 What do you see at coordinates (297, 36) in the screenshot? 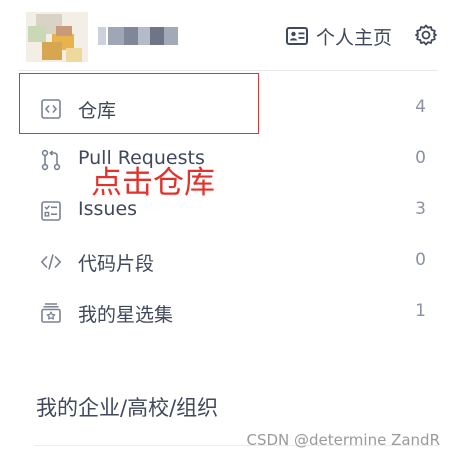
I see `profile-card-icon` at bounding box center [297, 36].